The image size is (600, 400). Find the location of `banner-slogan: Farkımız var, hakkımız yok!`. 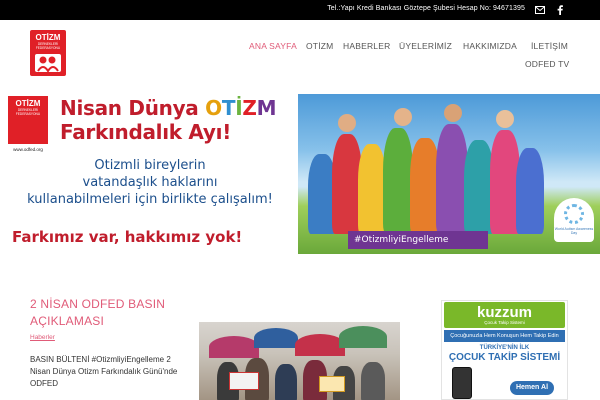

banner-slogan: Farkımız var, hakkımız yok! is located at coordinates (127, 237).